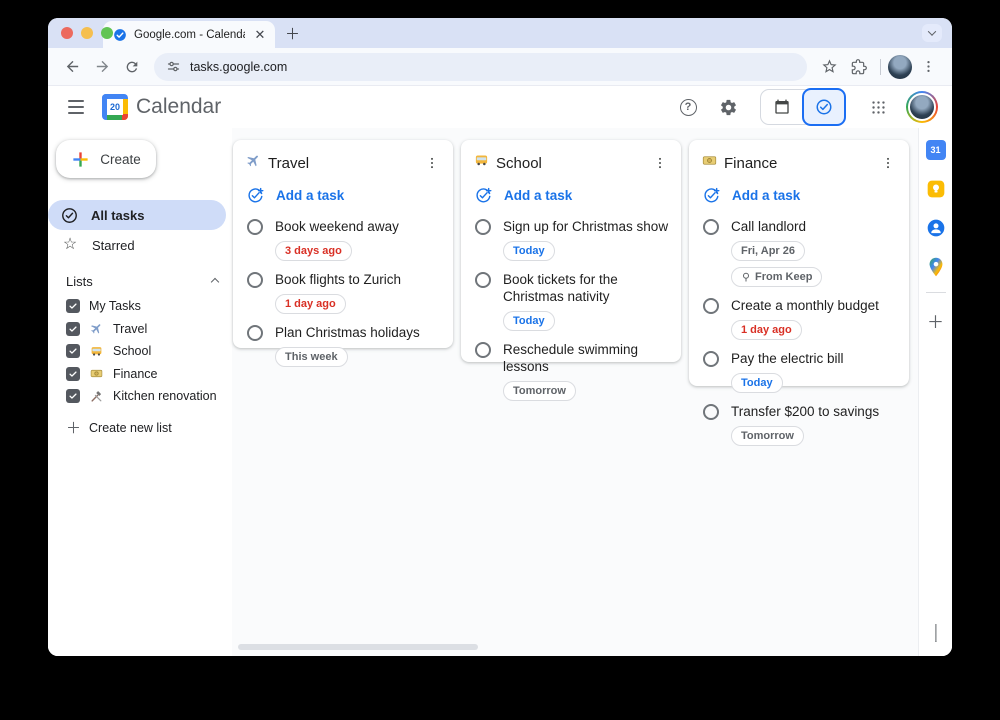  Describe the element at coordinates (140, 396) in the screenshot. I see `list-item-kitchen-renovation: Kitchen renovation` at that location.